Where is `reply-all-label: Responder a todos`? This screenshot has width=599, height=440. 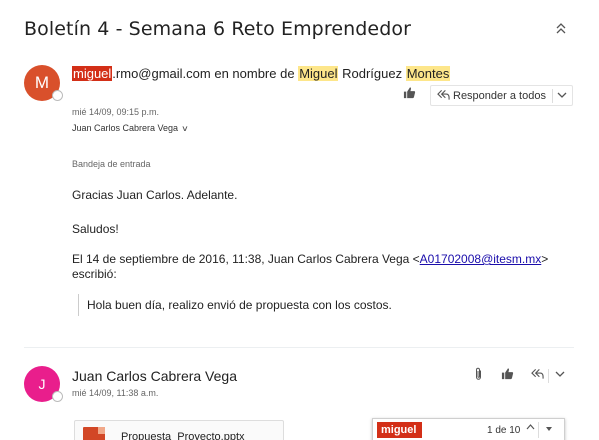
reply-all-label: Responder a todos is located at coordinates (499, 96).